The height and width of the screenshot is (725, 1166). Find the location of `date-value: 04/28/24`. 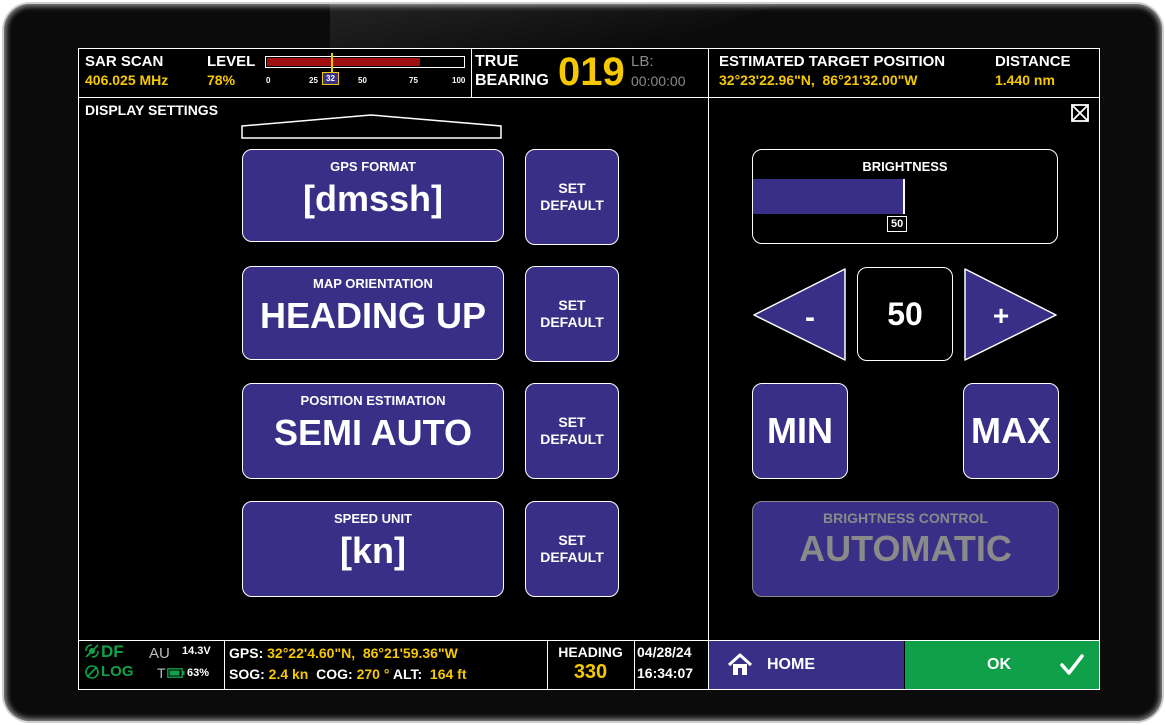

date-value: 04/28/24 is located at coordinates (664, 652).